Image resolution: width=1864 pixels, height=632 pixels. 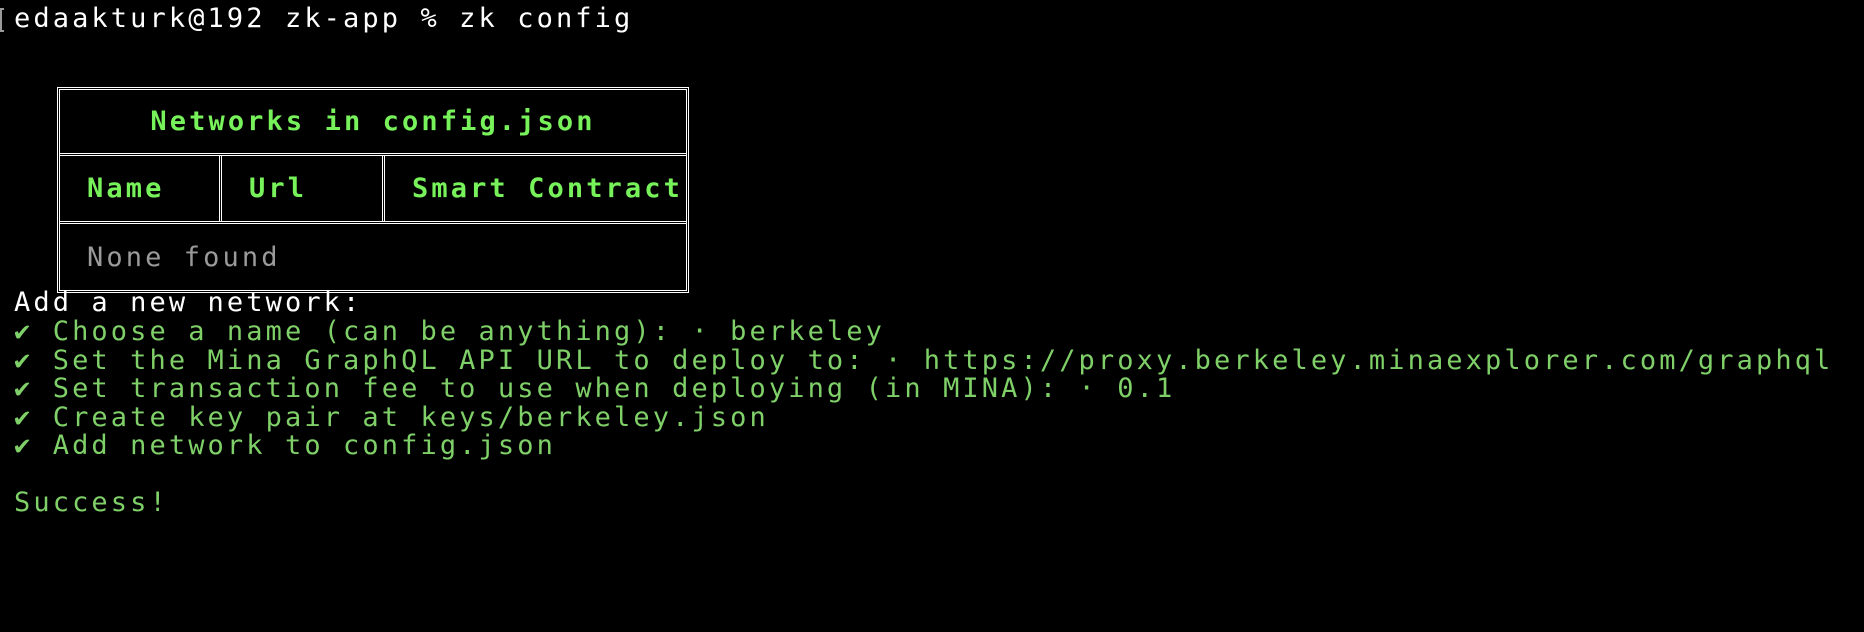 I want to click on table-empty-message: None found, so click(x=184, y=257).